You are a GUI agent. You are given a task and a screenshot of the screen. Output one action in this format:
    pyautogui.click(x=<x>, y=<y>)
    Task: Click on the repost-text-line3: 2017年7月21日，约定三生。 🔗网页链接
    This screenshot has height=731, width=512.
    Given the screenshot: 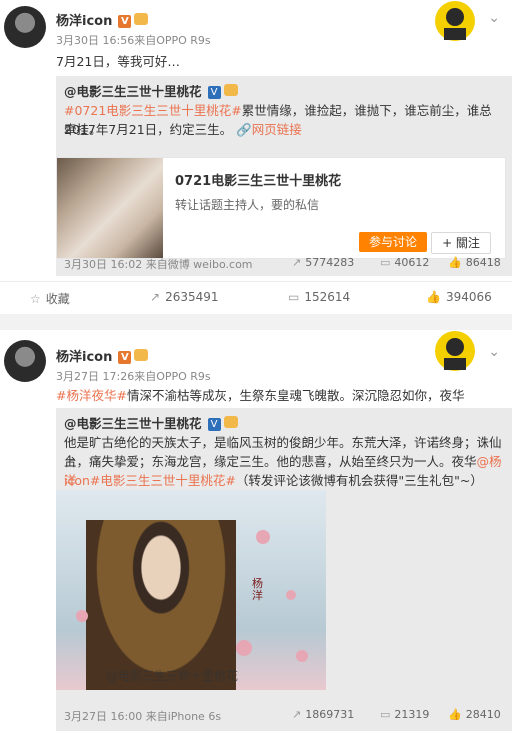 What is the action you would take?
    pyautogui.click(x=284, y=129)
    